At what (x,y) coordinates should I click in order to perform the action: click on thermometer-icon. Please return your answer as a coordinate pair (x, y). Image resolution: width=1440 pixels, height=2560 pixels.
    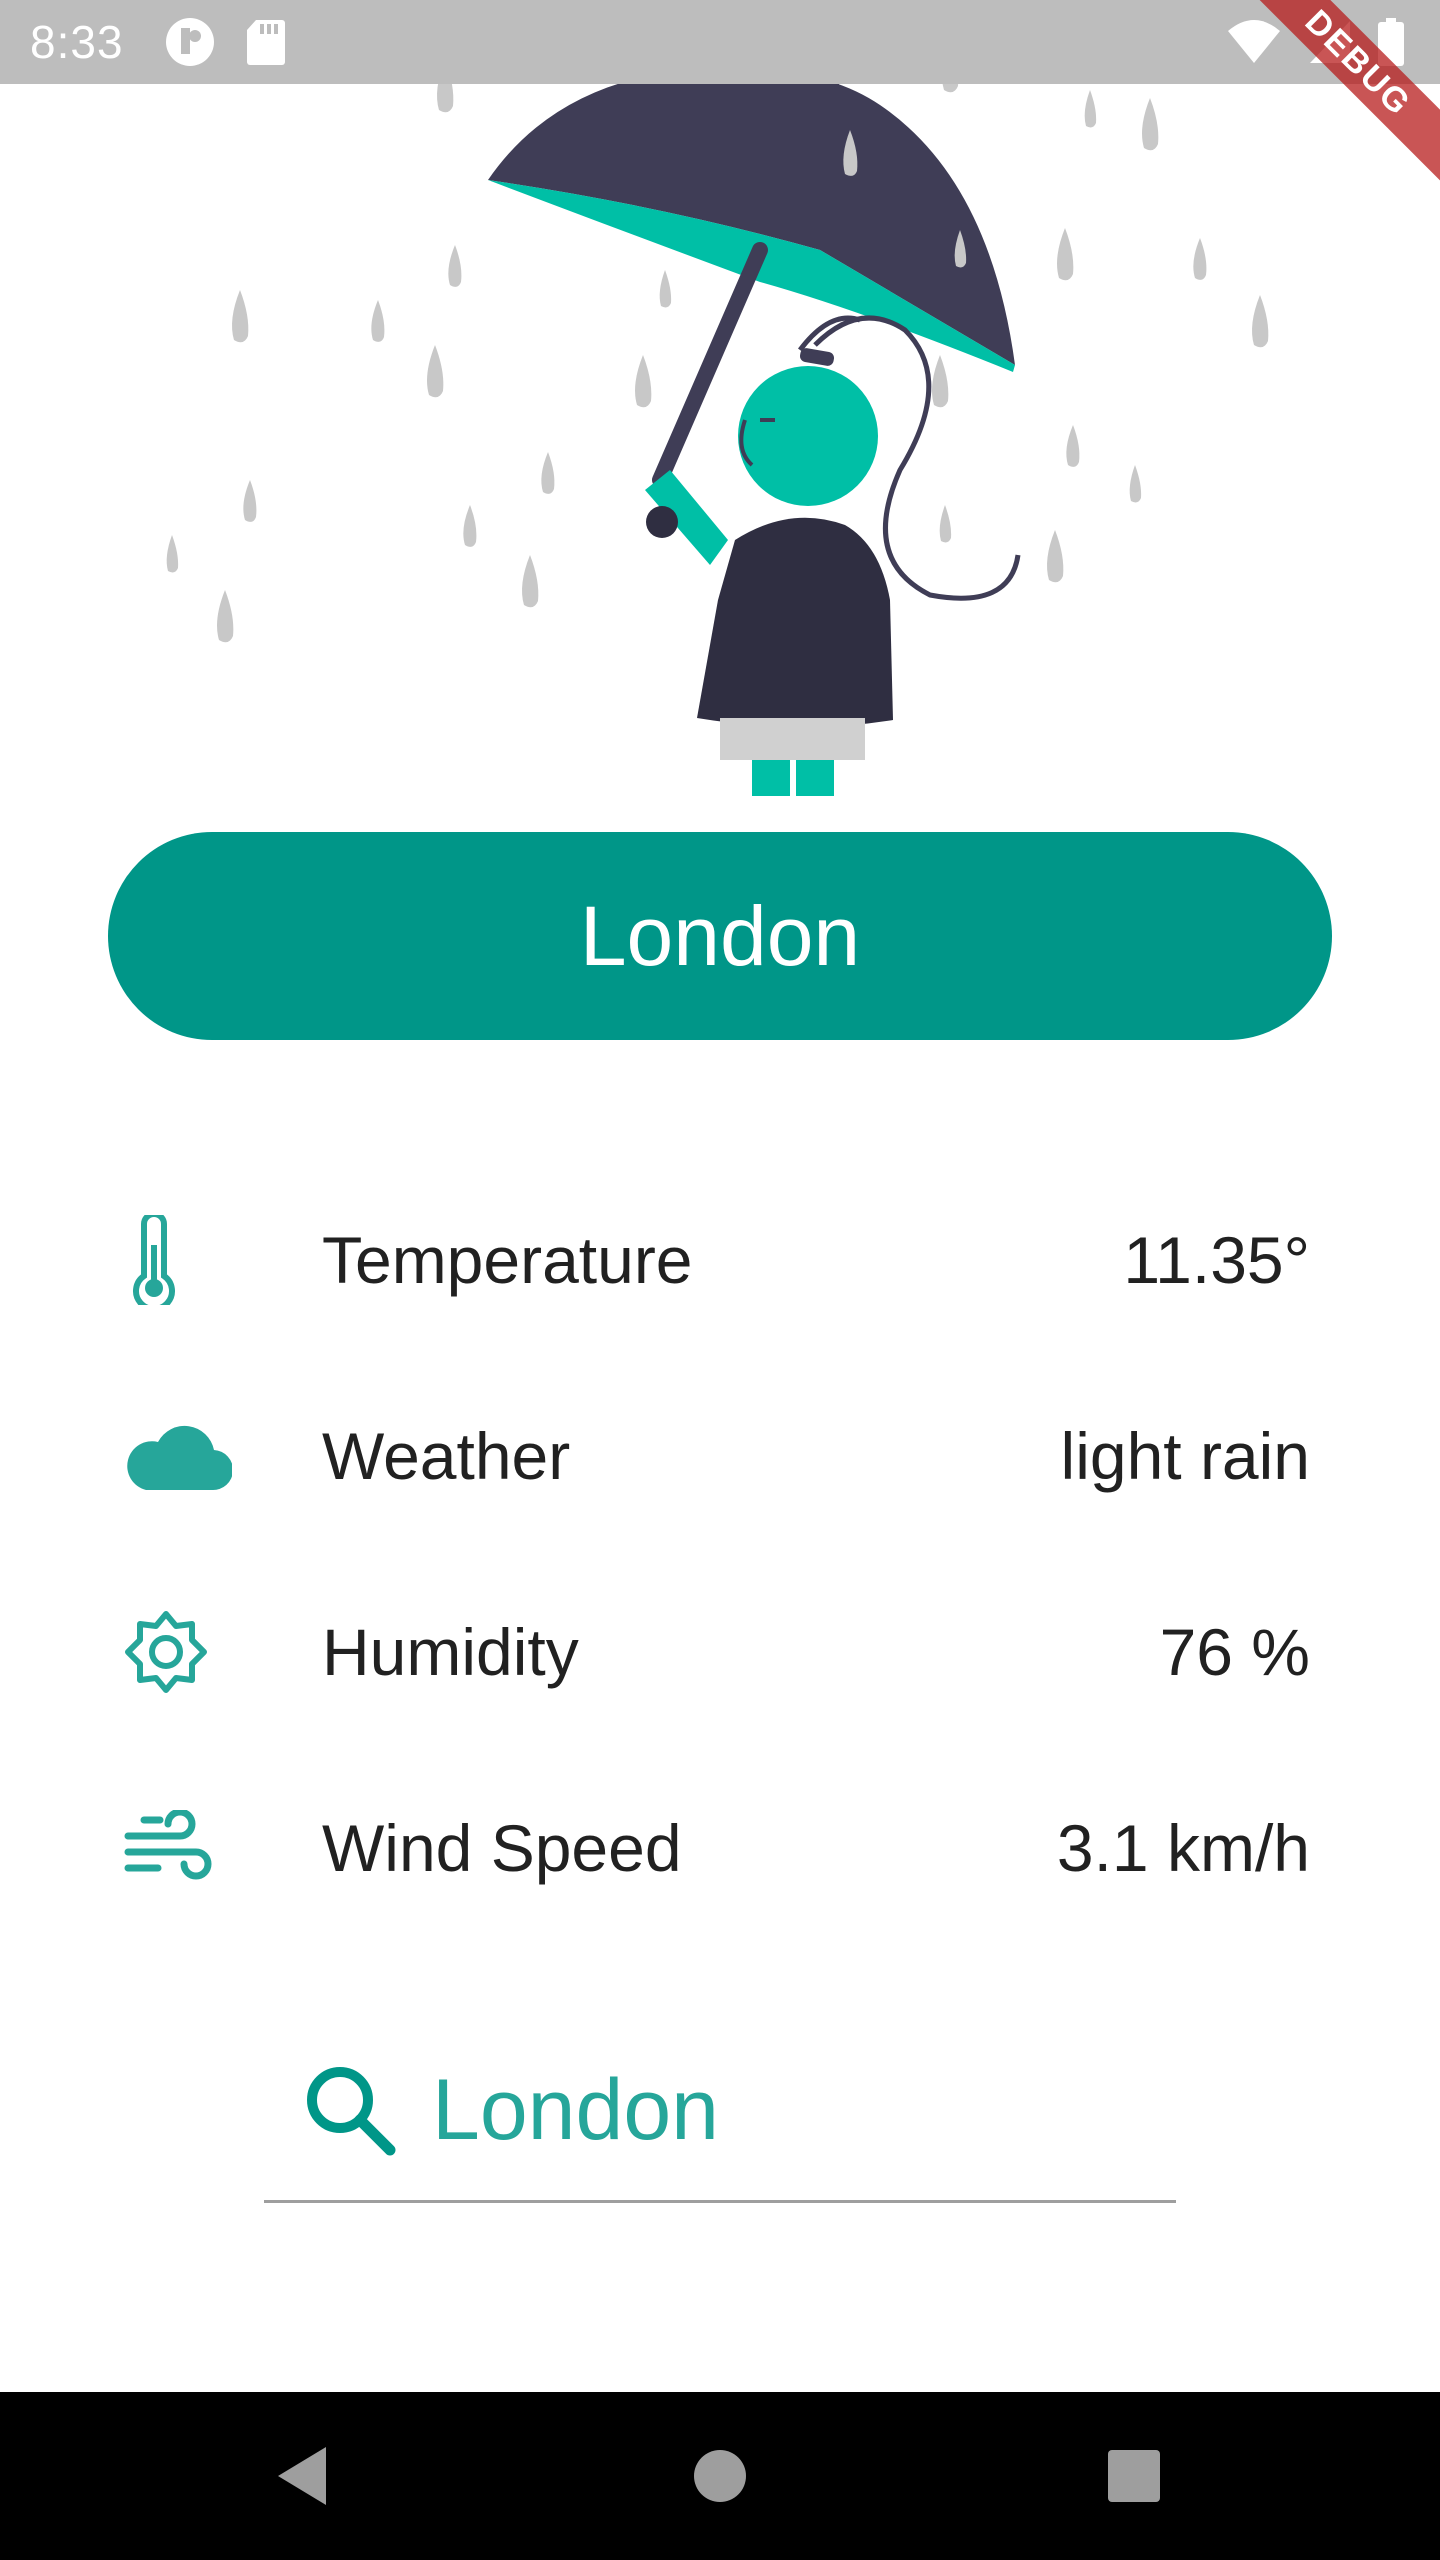
    Looking at the image, I should click on (179, 1260).